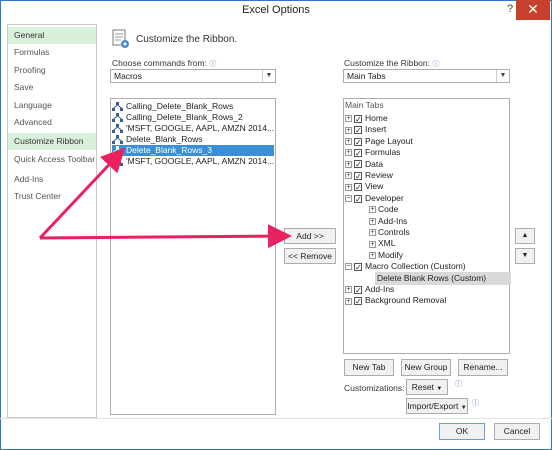 This screenshot has height=450, width=552. I want to click on arrow-to-macro, so click(82, 193).